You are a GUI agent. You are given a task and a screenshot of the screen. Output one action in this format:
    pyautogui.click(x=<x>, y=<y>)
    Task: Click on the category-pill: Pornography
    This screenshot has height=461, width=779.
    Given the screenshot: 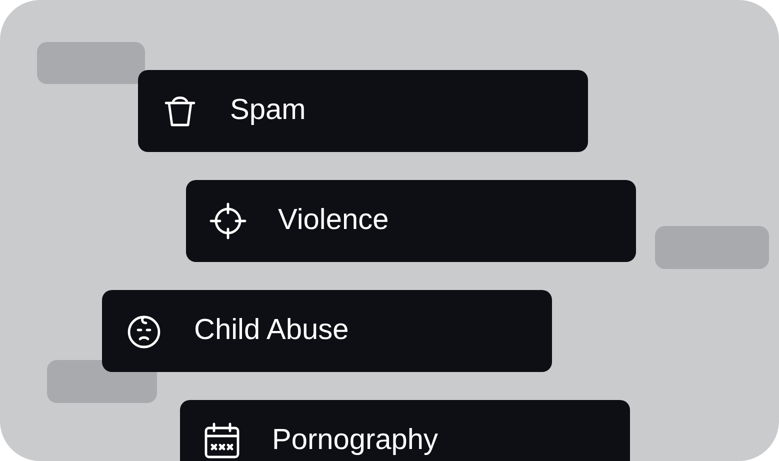 What is the action you would take?
    pyautogui.click(x=405, y=430)
    